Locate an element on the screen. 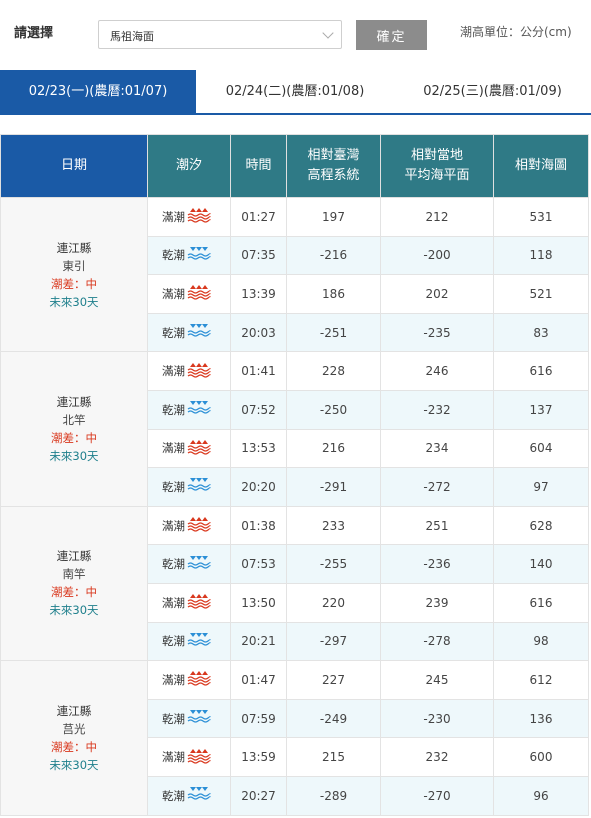 The width and height of the screenshot is (591, 818). taiwan-datum-cell: 186 is located at coordinates (333, 294).